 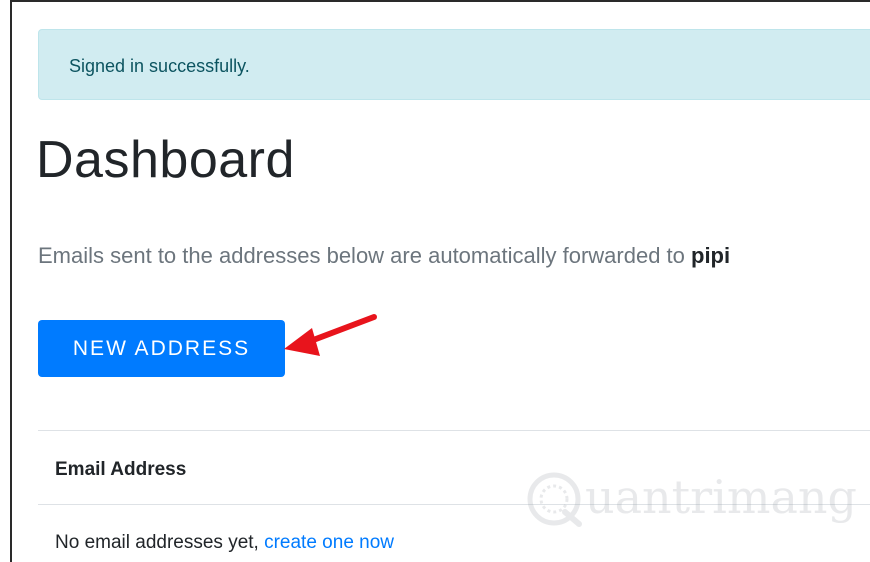 What do you see at coordinates (721, 497) in the screenshot?
I see `watermark-text: uantrimang` at bounding box center [721, 497].